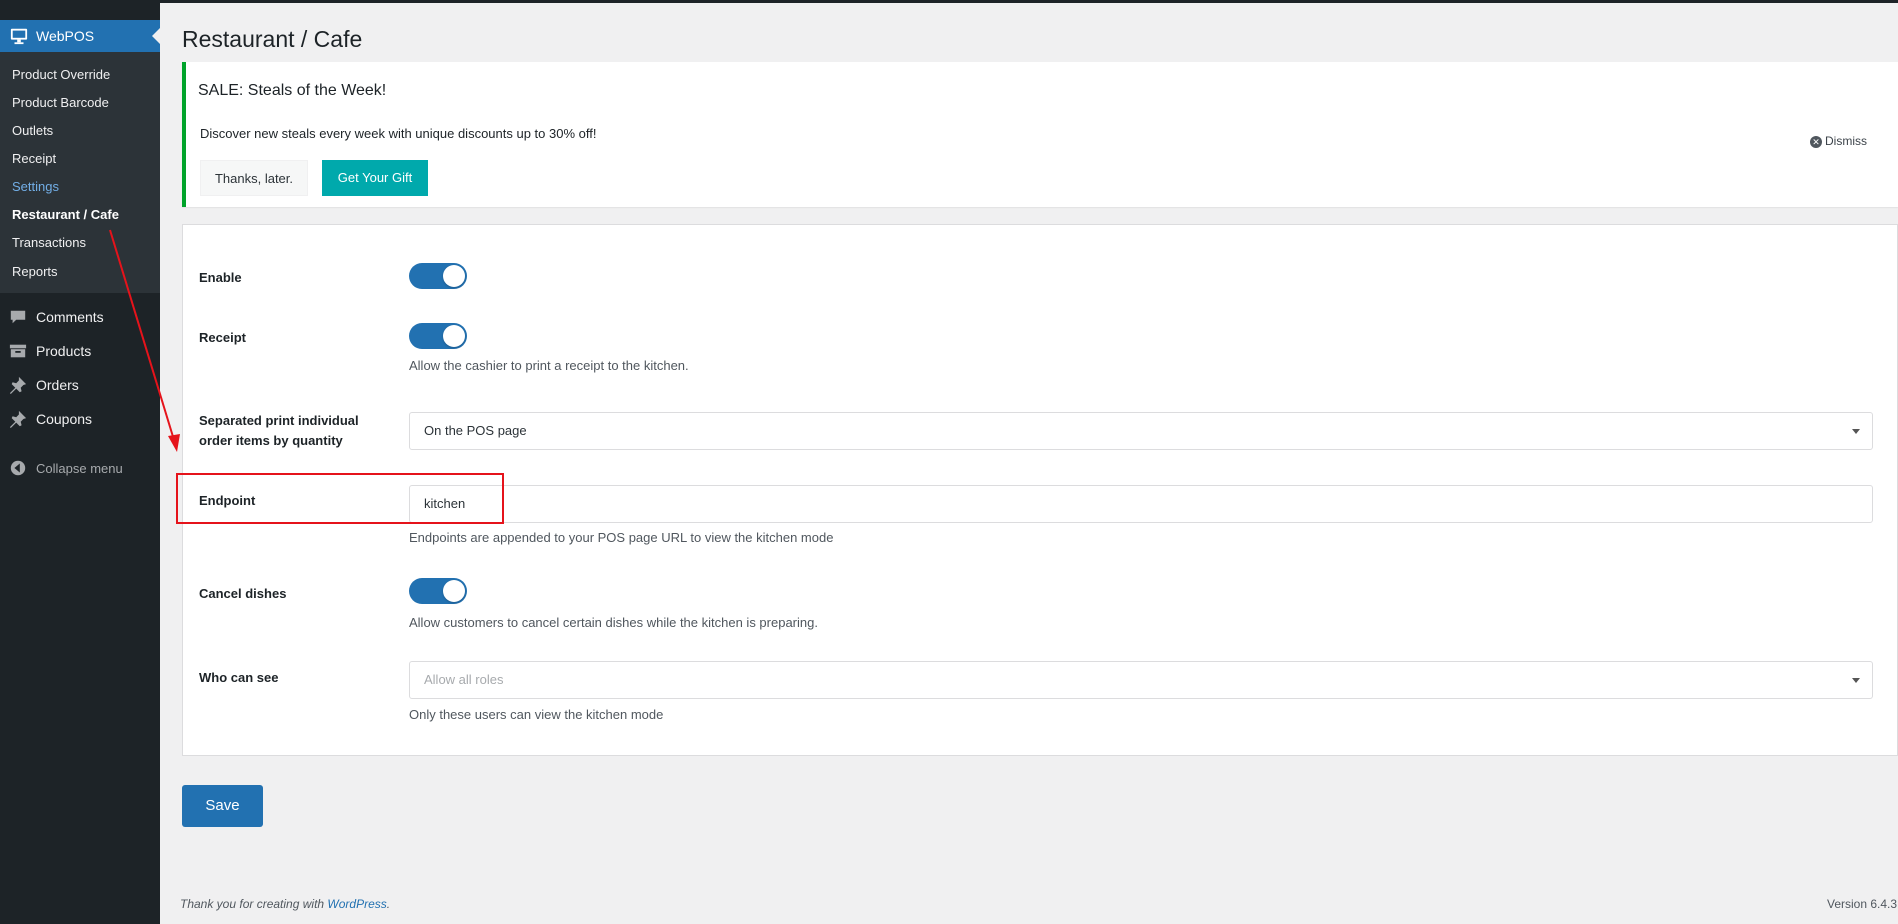 The image size is (1898, 924). What do you see at coordinates (254, 178) in the screenshot?
I see `thanks-later-button: Thanks, later.` at bounding box center [254, 178].